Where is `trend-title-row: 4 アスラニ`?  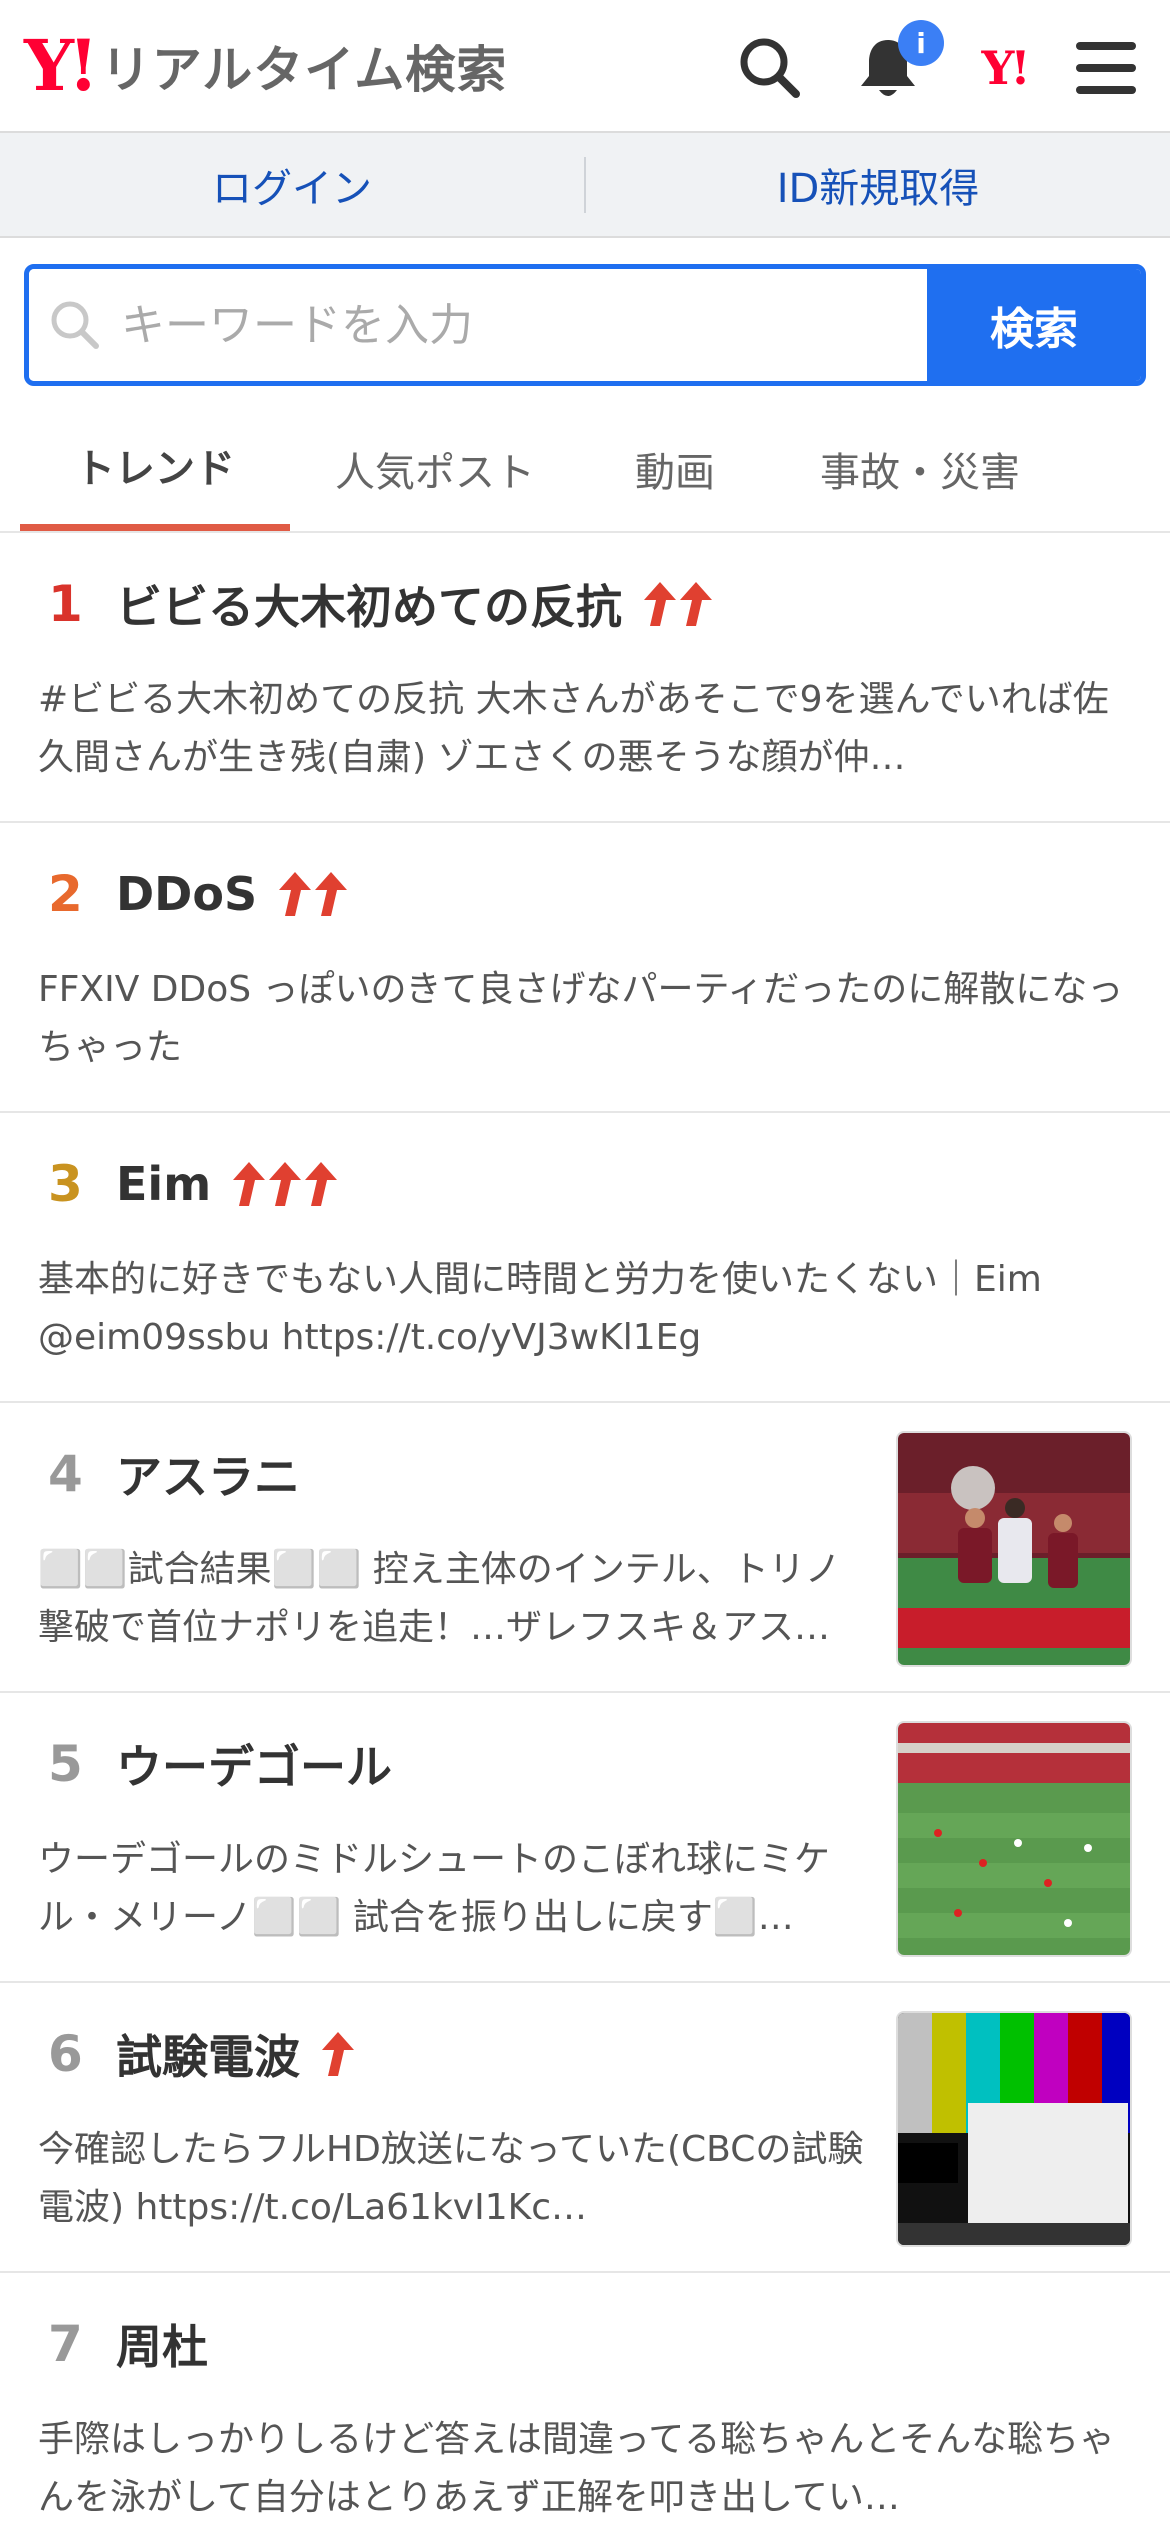
trend-title-row: 4 アスラニ is located at coordinates (174, 1474).